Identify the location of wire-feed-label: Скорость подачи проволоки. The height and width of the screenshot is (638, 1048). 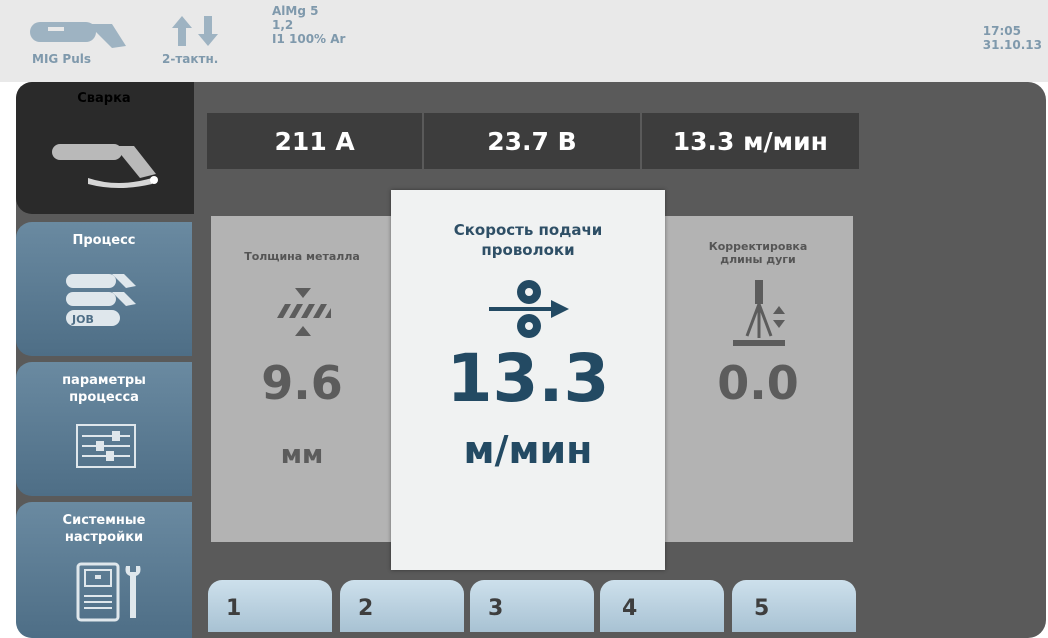
(528, 240).